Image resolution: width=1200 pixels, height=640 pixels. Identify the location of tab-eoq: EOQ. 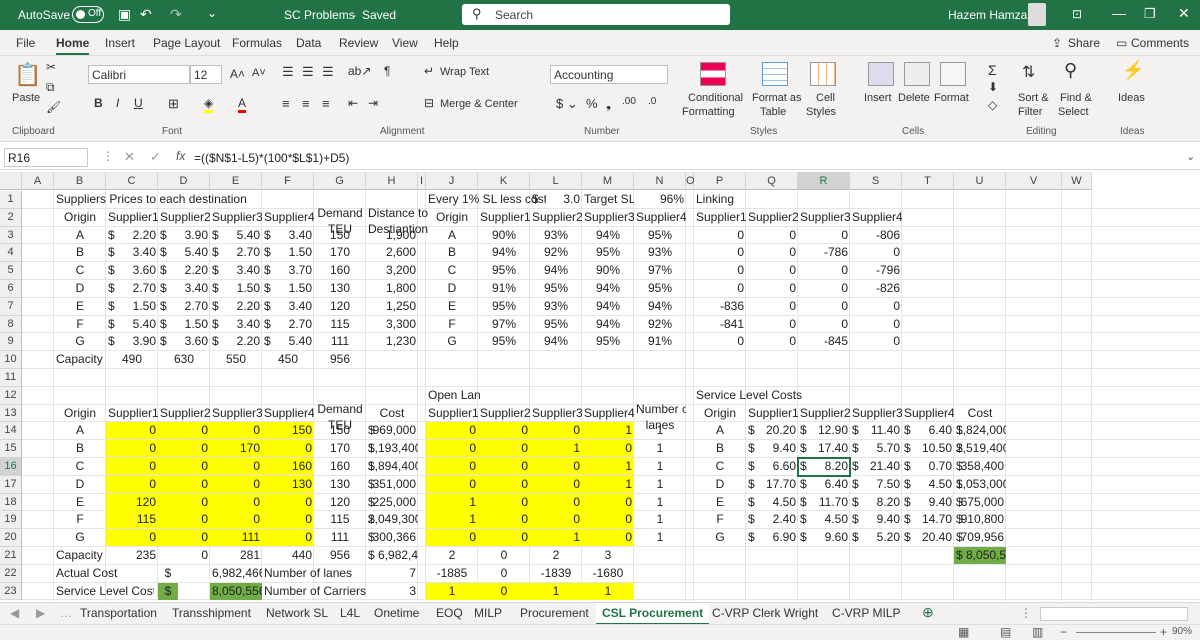
(449, 613).